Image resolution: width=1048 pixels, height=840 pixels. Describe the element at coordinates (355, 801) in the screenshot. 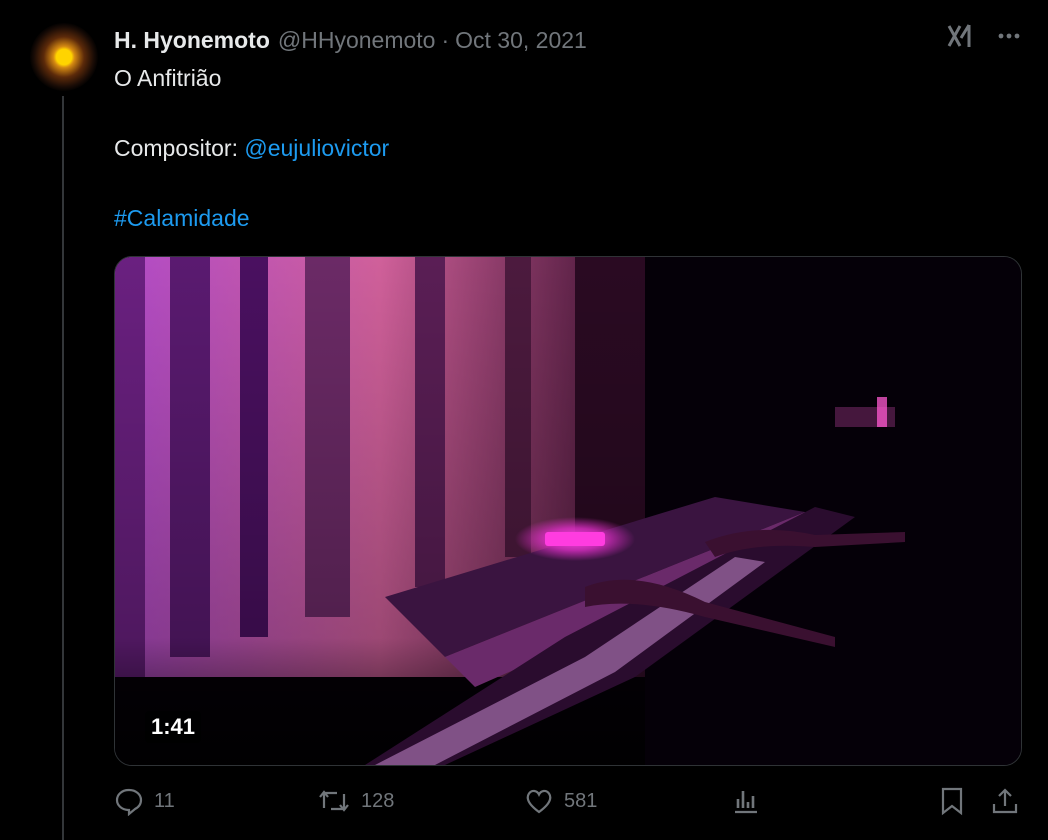

I see `repost-button: 128` at that location.